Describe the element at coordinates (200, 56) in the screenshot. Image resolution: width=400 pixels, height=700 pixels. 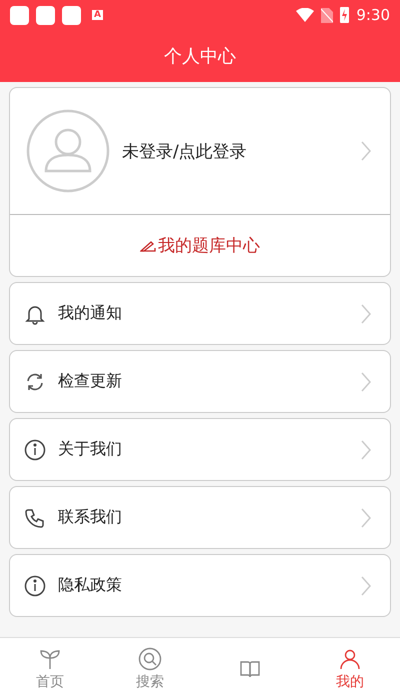
I see `page-title: 个人中心` at that location.